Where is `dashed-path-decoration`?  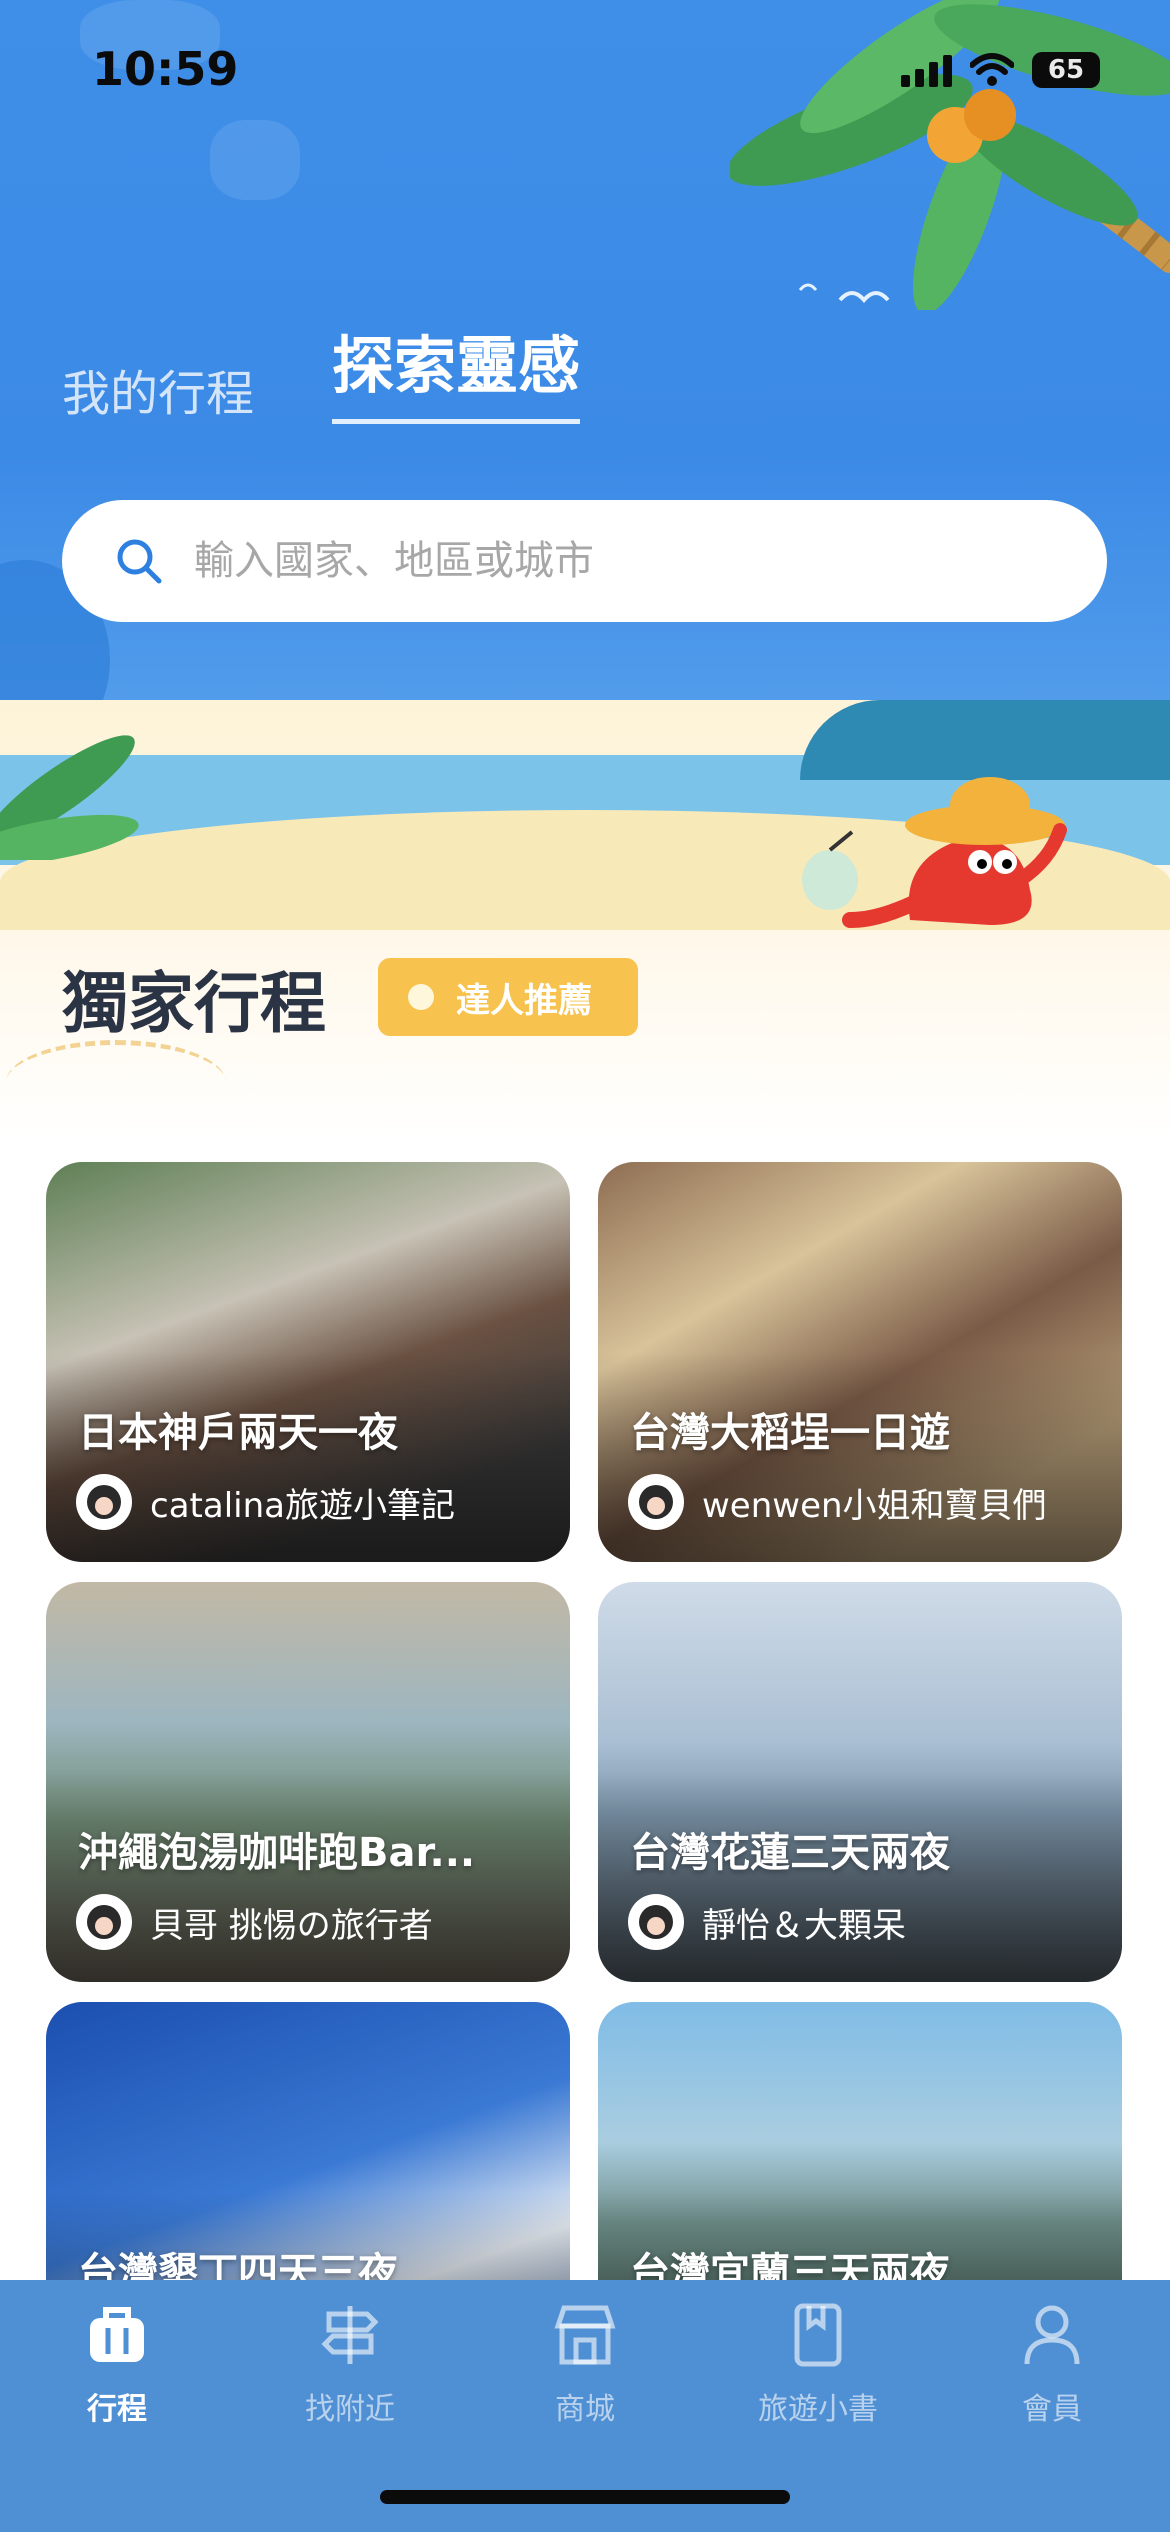
dashed-path-decoration is located at coordinates (116, 1082).